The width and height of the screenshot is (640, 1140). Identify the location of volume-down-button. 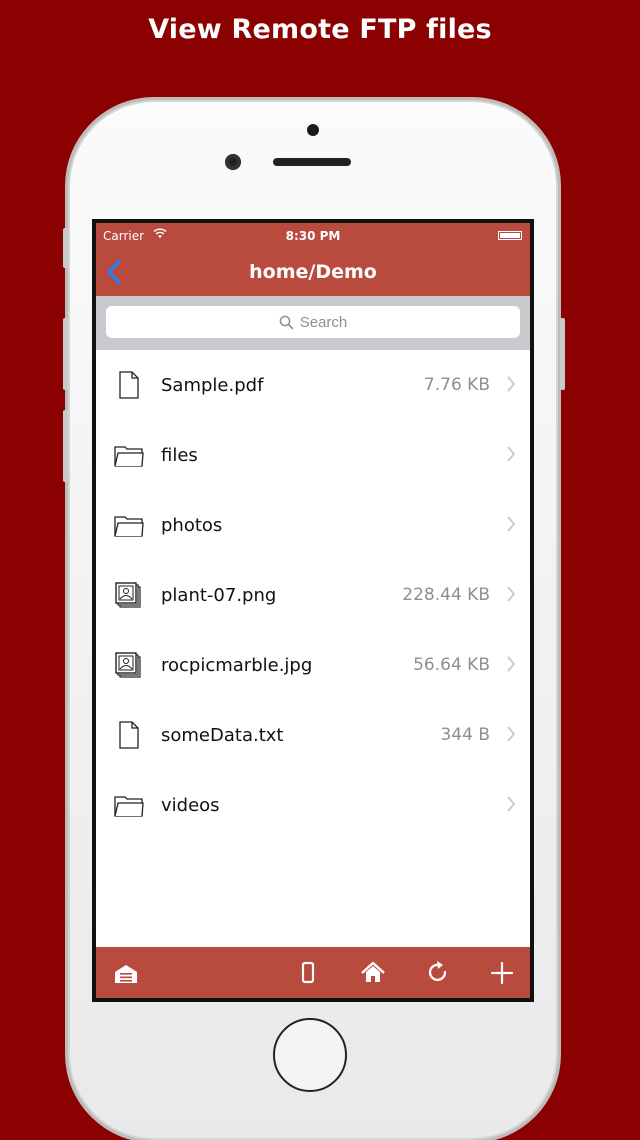
(65, 446).